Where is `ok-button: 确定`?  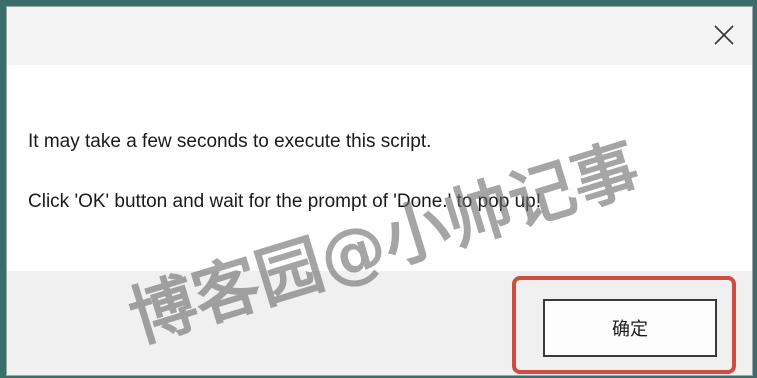
ok-button: 确定 is located at coordinates (630, 328).